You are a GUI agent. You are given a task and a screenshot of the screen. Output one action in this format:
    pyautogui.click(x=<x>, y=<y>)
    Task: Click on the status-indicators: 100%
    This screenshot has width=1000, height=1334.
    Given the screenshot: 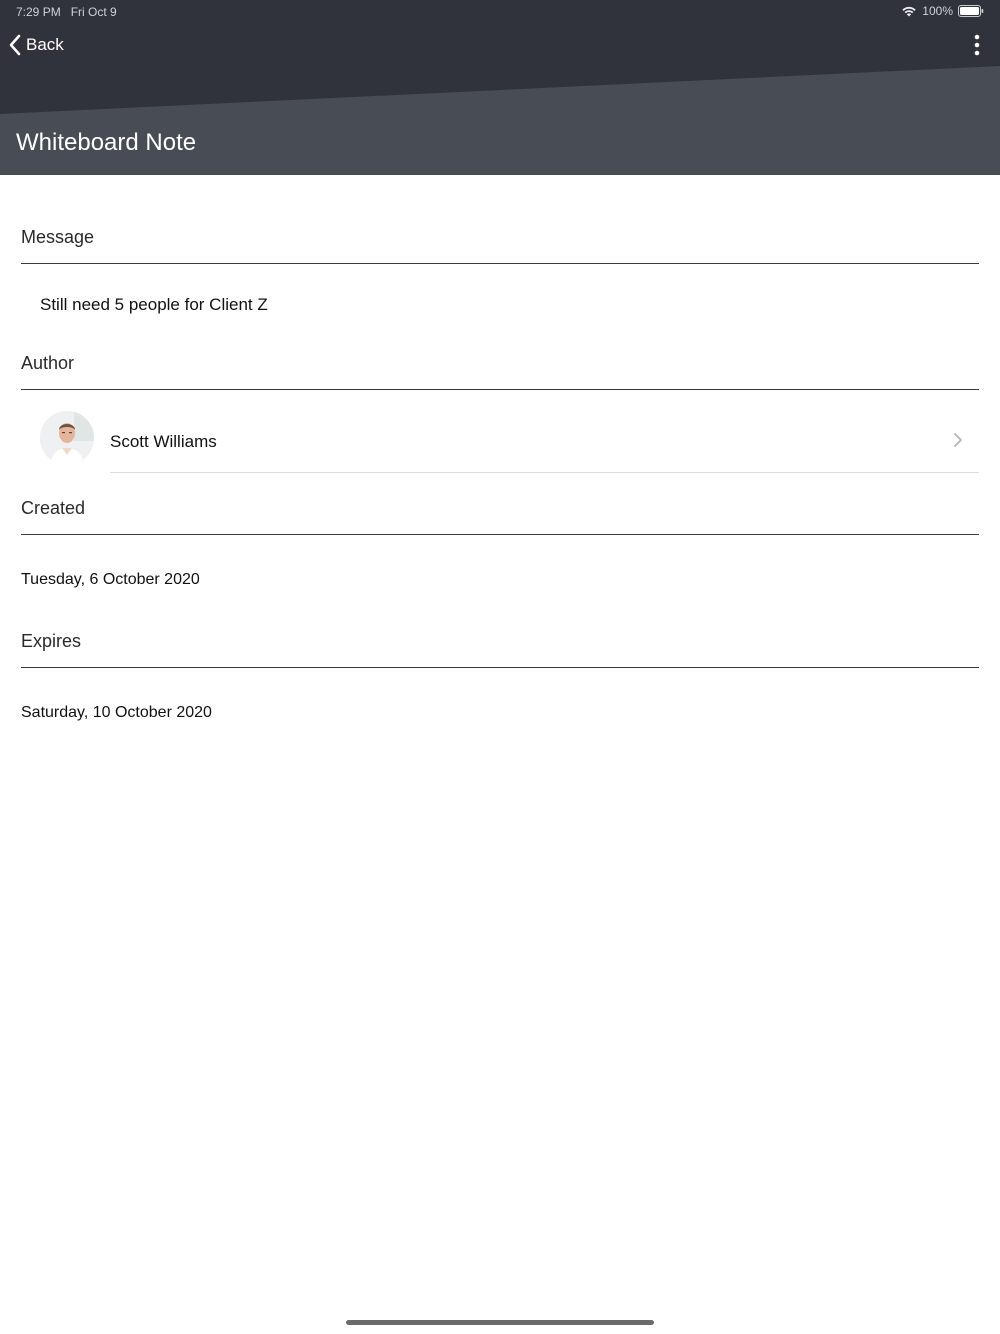 What is the action you would take?
    pyautogui.click(x=942, y=11)
    